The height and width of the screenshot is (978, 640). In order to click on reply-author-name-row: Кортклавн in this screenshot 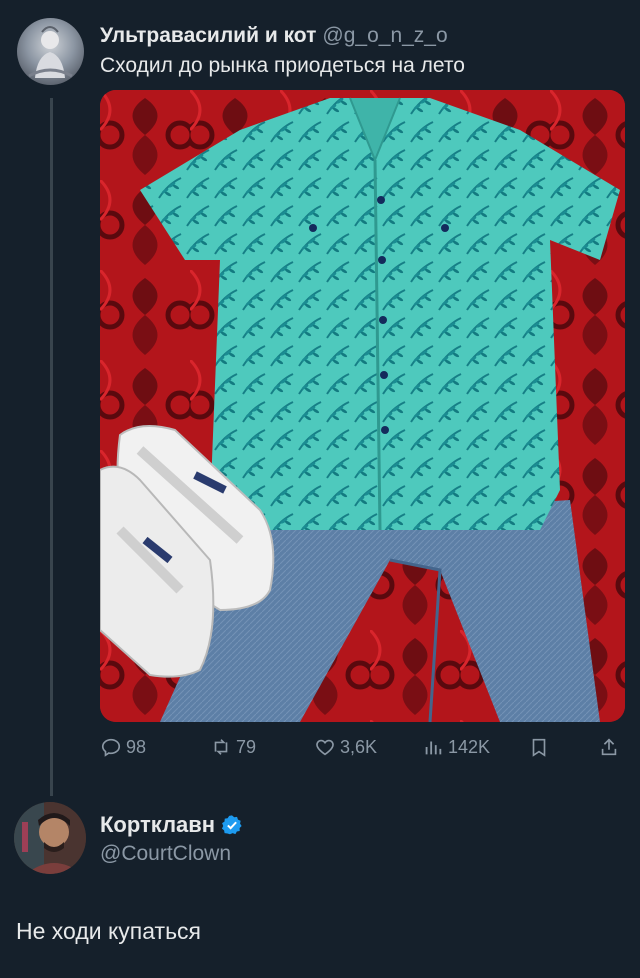, I will do `click(171, 825)`.